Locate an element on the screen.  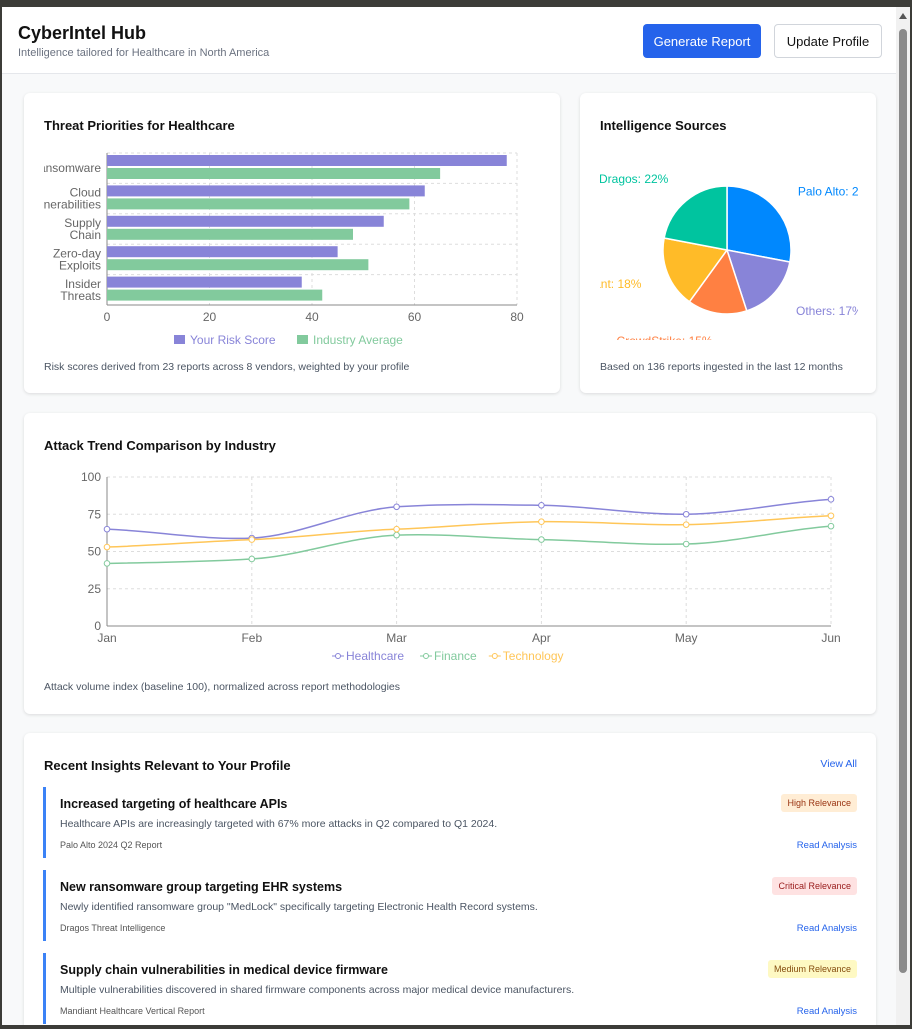
x-tick-label: Jun is located at coordinates (830, 638).